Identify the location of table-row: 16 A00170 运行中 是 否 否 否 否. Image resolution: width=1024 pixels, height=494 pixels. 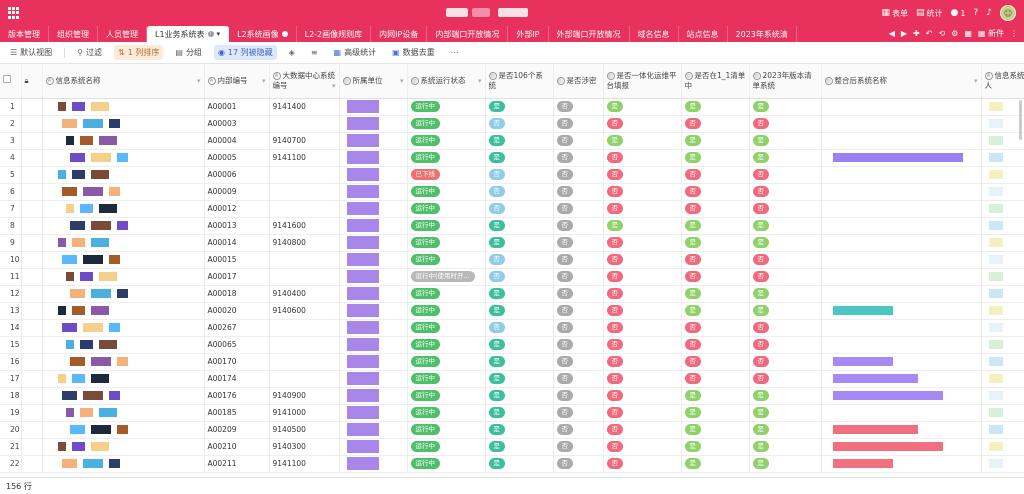
(512, 362).